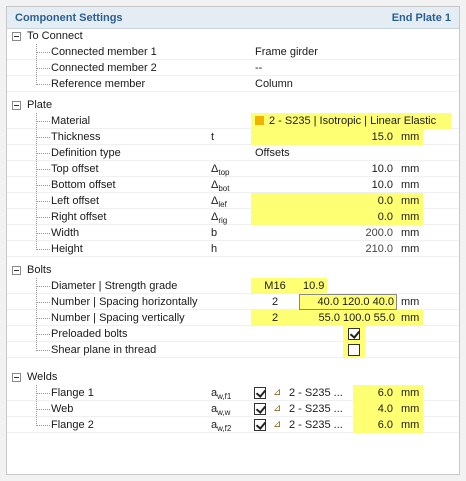  What do you see at coordinates (275, 318) in the screenshot?
I see `bolt-number-vertical-input: 2` at bounding box center [275, 318].